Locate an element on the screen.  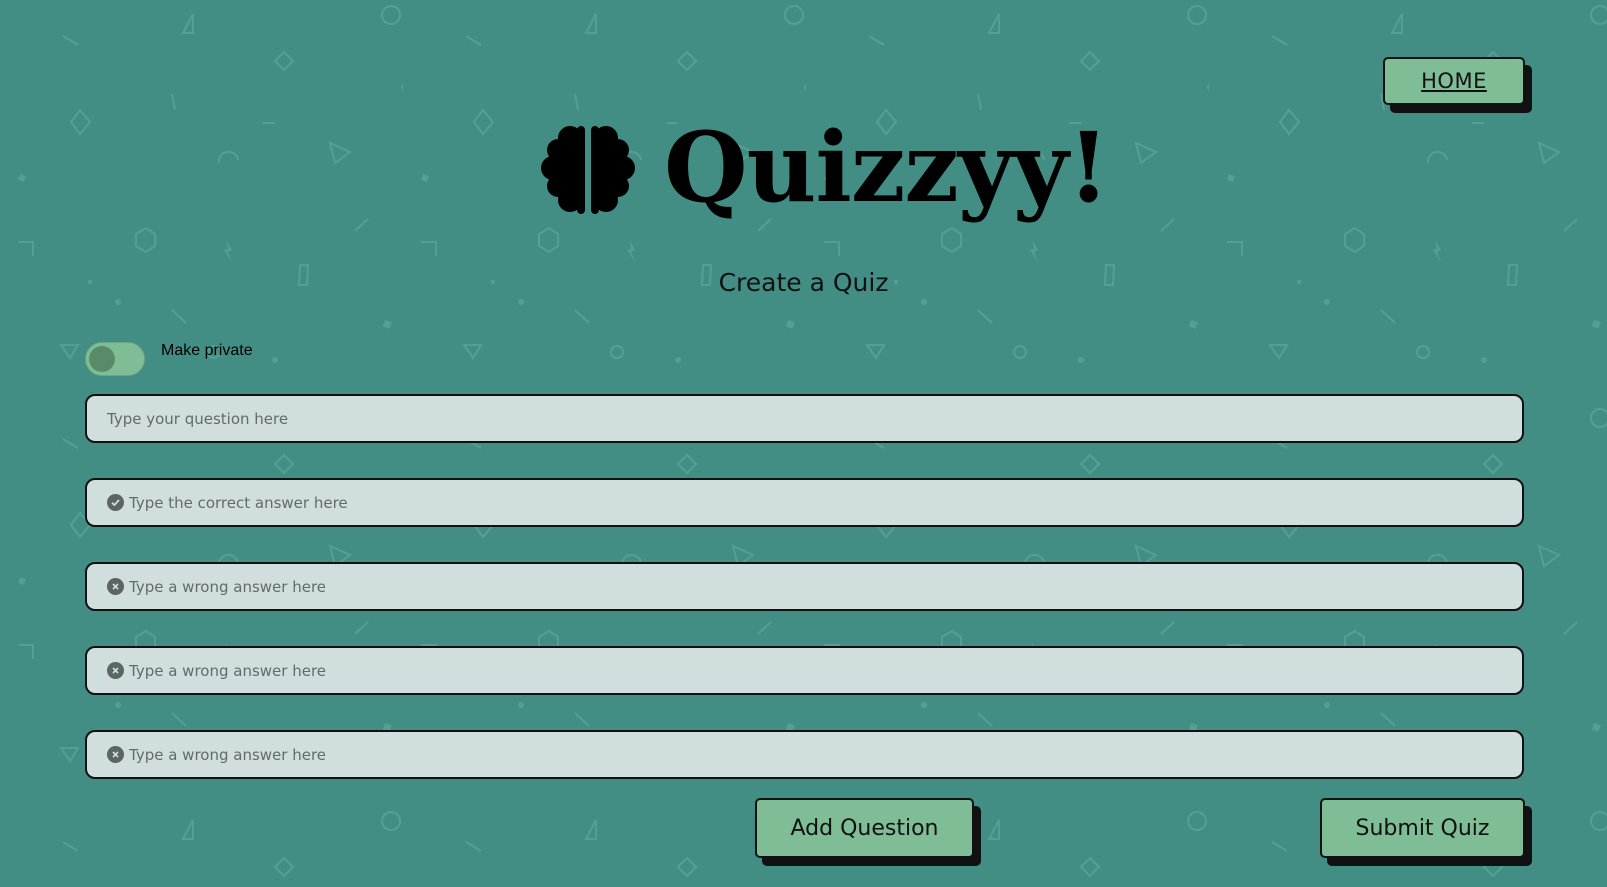
make-private-toggle is located at coordinates (115, 359).